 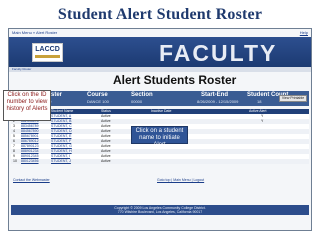 I want to click on student-id-link: 886789012, so click(x=30, y=141).